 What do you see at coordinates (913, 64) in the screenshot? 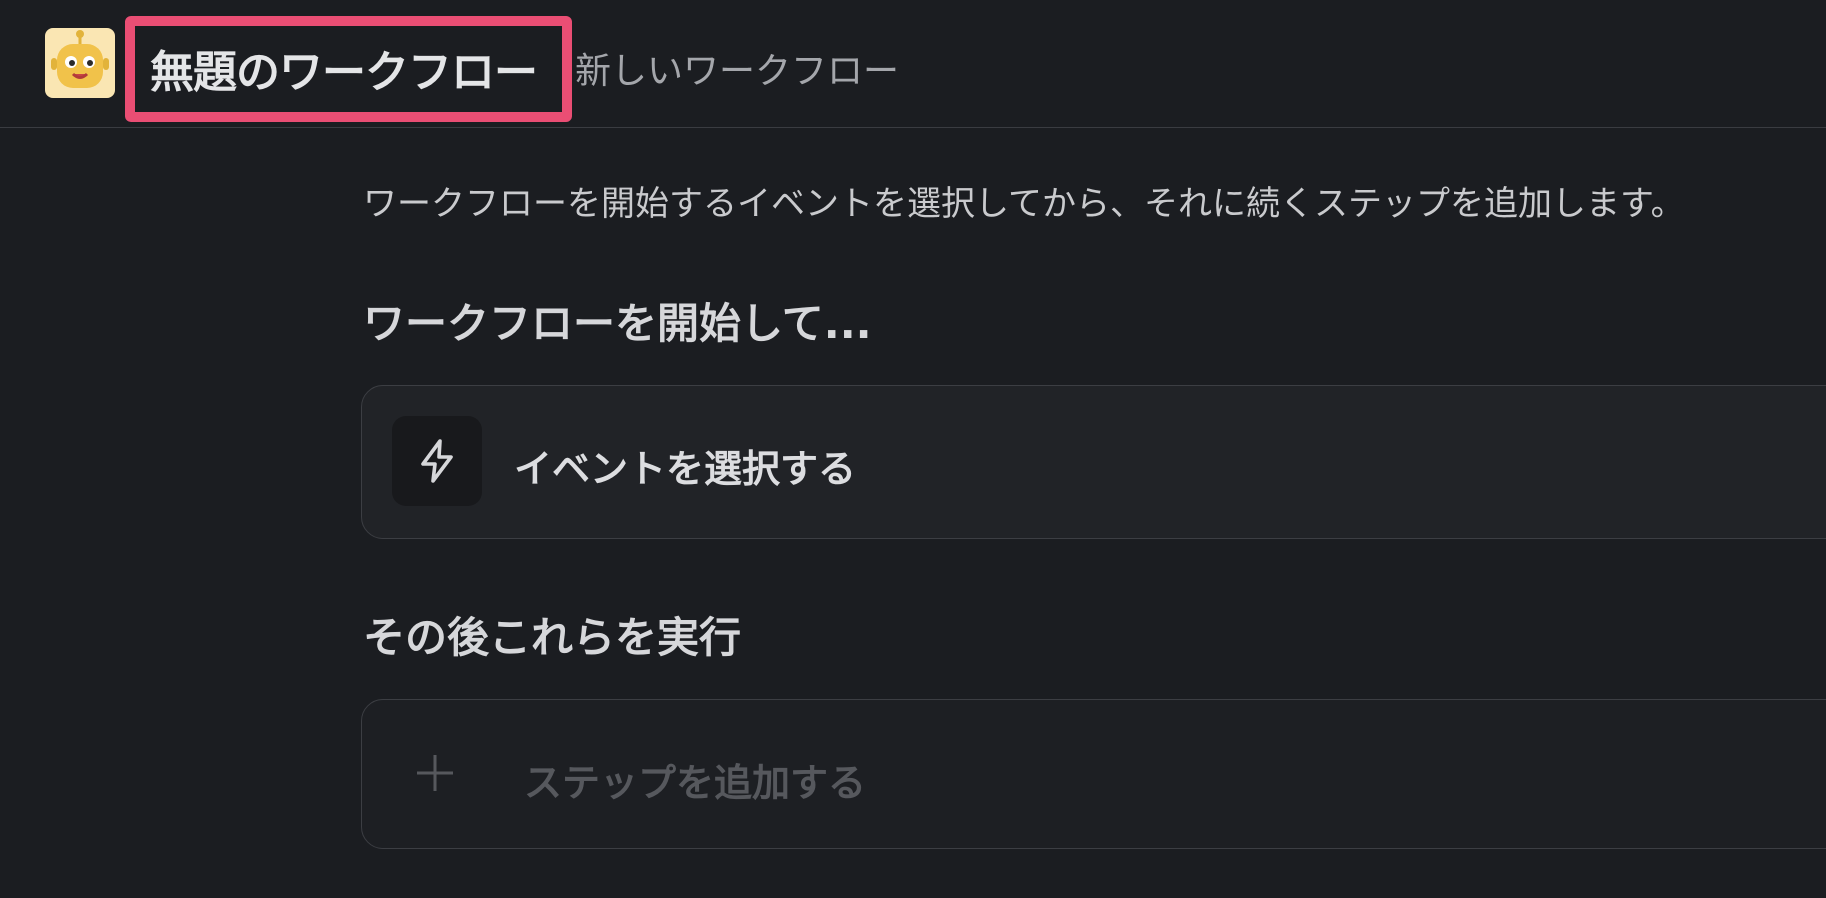
I see `workflow-header: 無題のワークフロー 新しいワークフロー` at bounding box center [913, 64].